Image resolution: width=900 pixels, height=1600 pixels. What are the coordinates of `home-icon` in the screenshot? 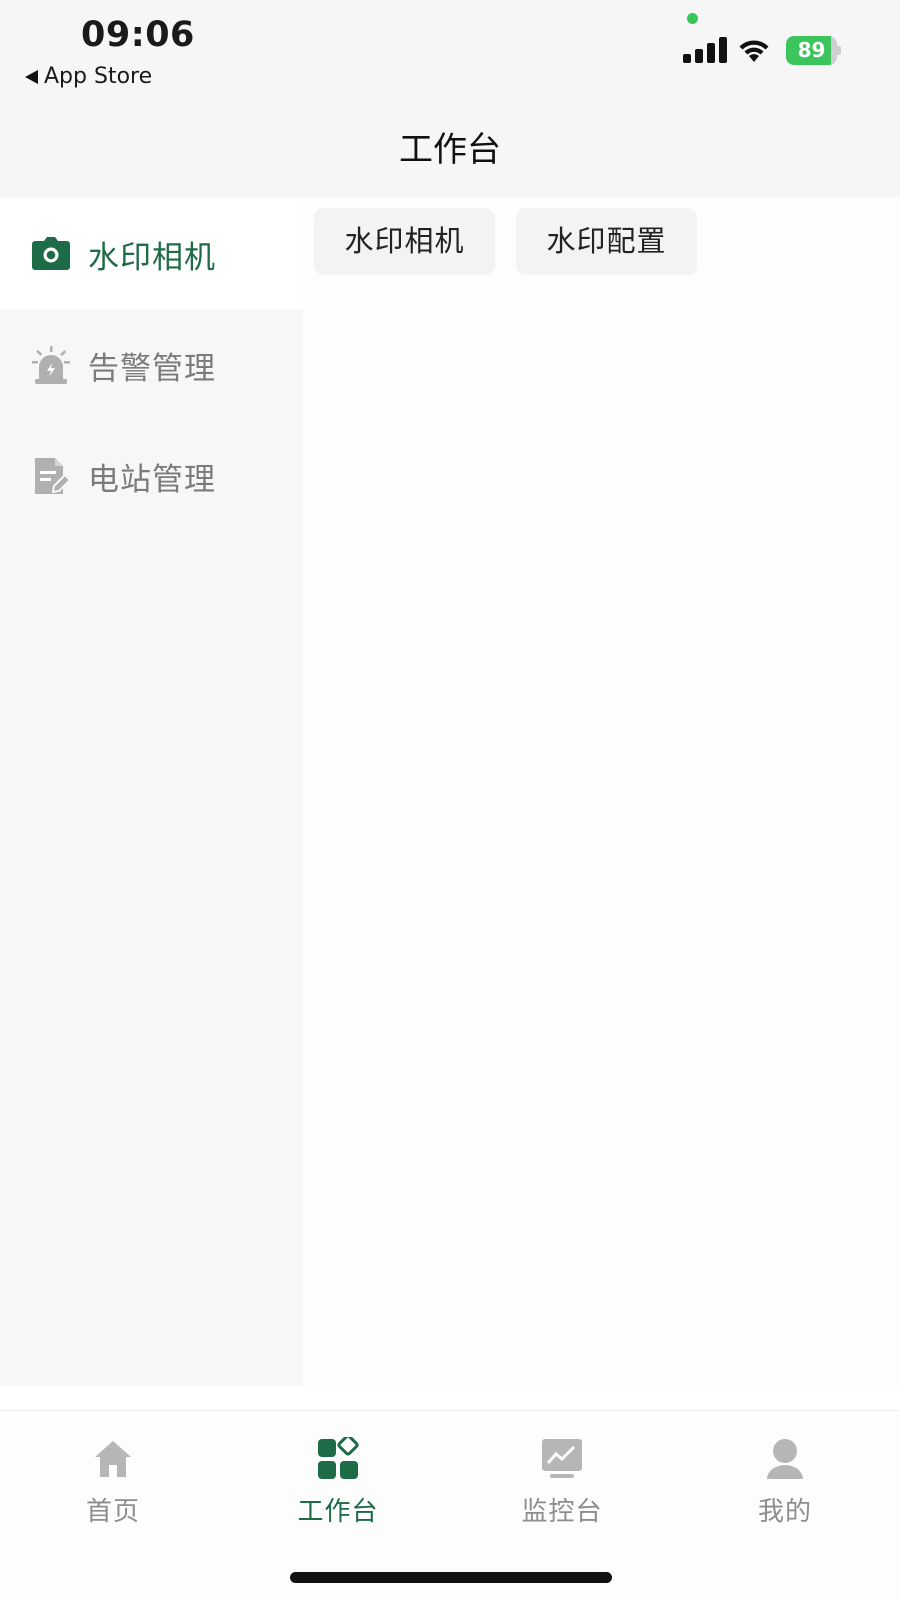 It's located at (113, 1459).